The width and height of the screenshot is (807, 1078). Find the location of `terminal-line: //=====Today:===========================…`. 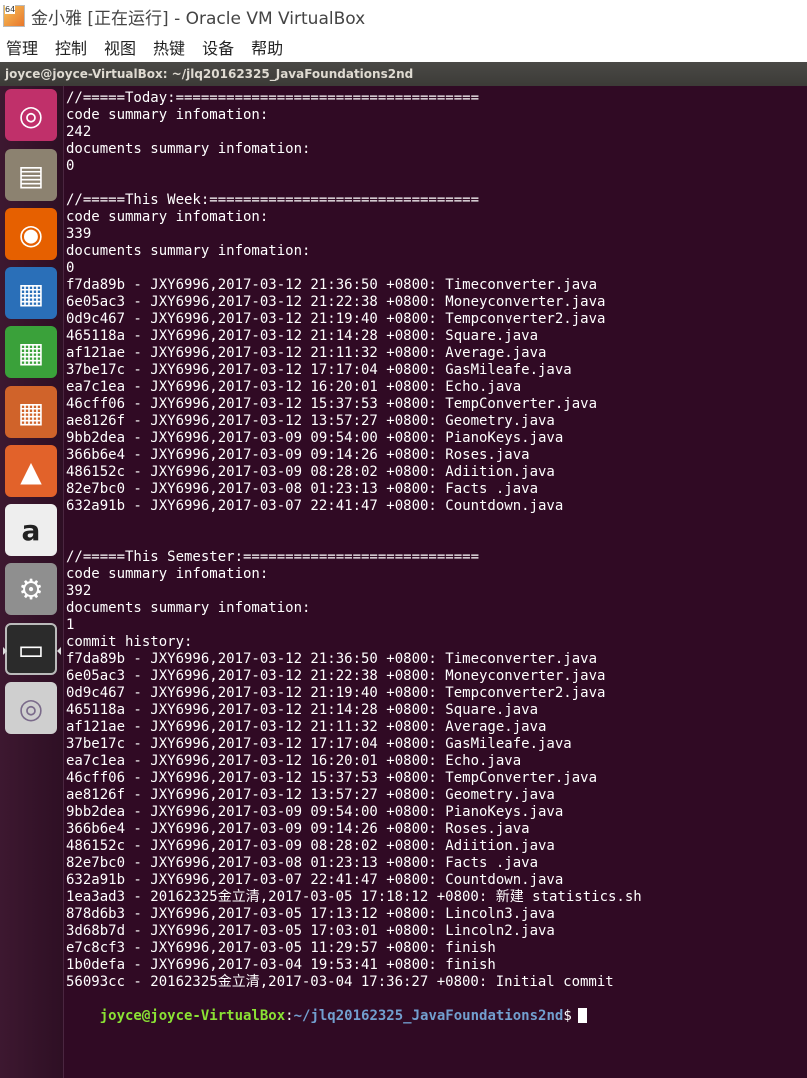

terminal-line: //=====Today:===========================… is located at coordinates (273, 98).